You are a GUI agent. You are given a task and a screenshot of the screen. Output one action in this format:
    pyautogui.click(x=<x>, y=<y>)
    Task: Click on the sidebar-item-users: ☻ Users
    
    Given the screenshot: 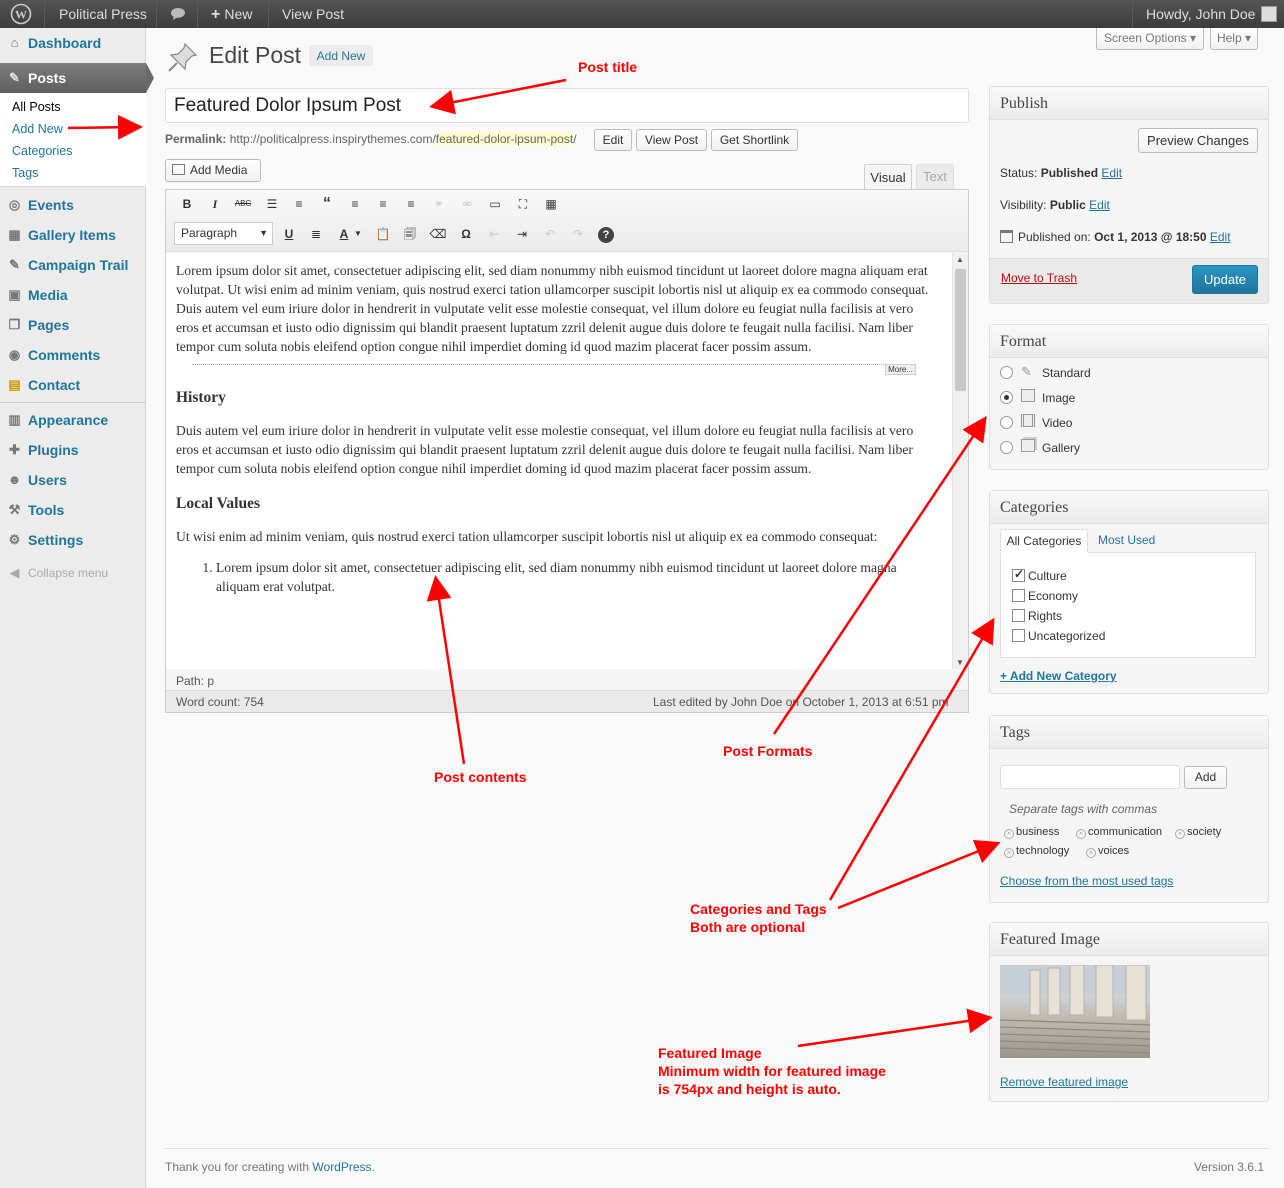 What is the action you would take?
    pyautogui.click(x=73, y=480)
    